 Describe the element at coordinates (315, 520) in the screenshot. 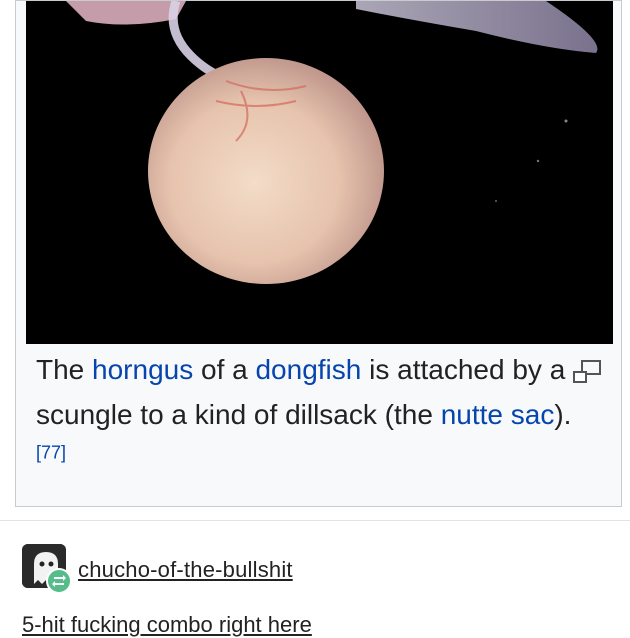

I see `post-divider` at that location.